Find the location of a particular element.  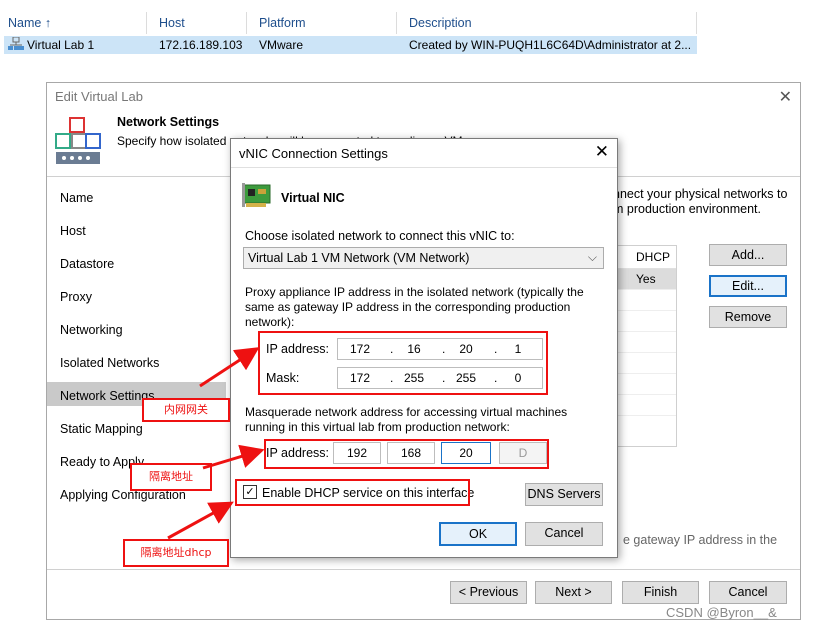

arrow-to-dhcp is located at coordinates (200, 520).